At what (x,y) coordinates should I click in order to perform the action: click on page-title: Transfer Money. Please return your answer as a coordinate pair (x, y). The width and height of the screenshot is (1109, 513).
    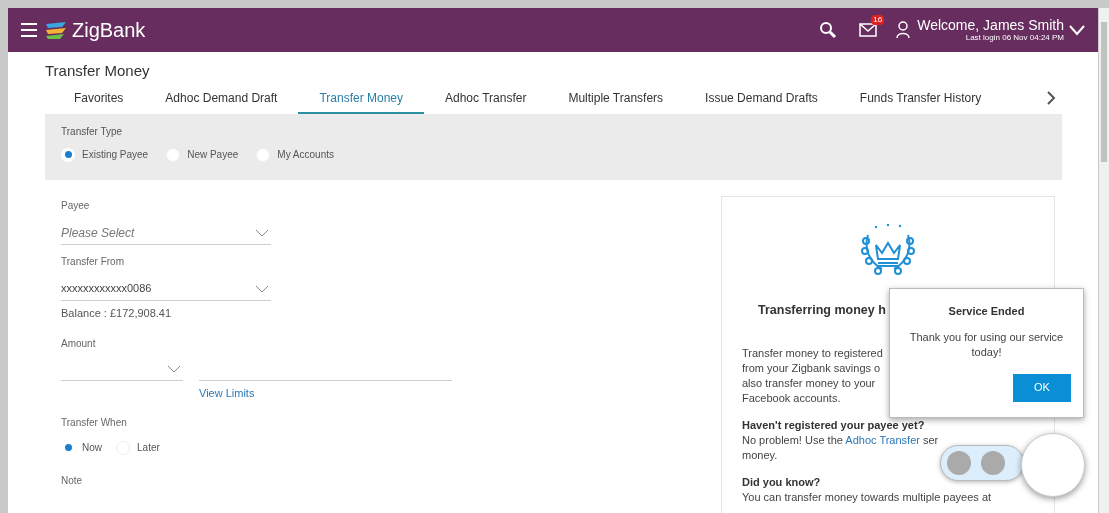
    Looking at the image, I should click on (98, 71).